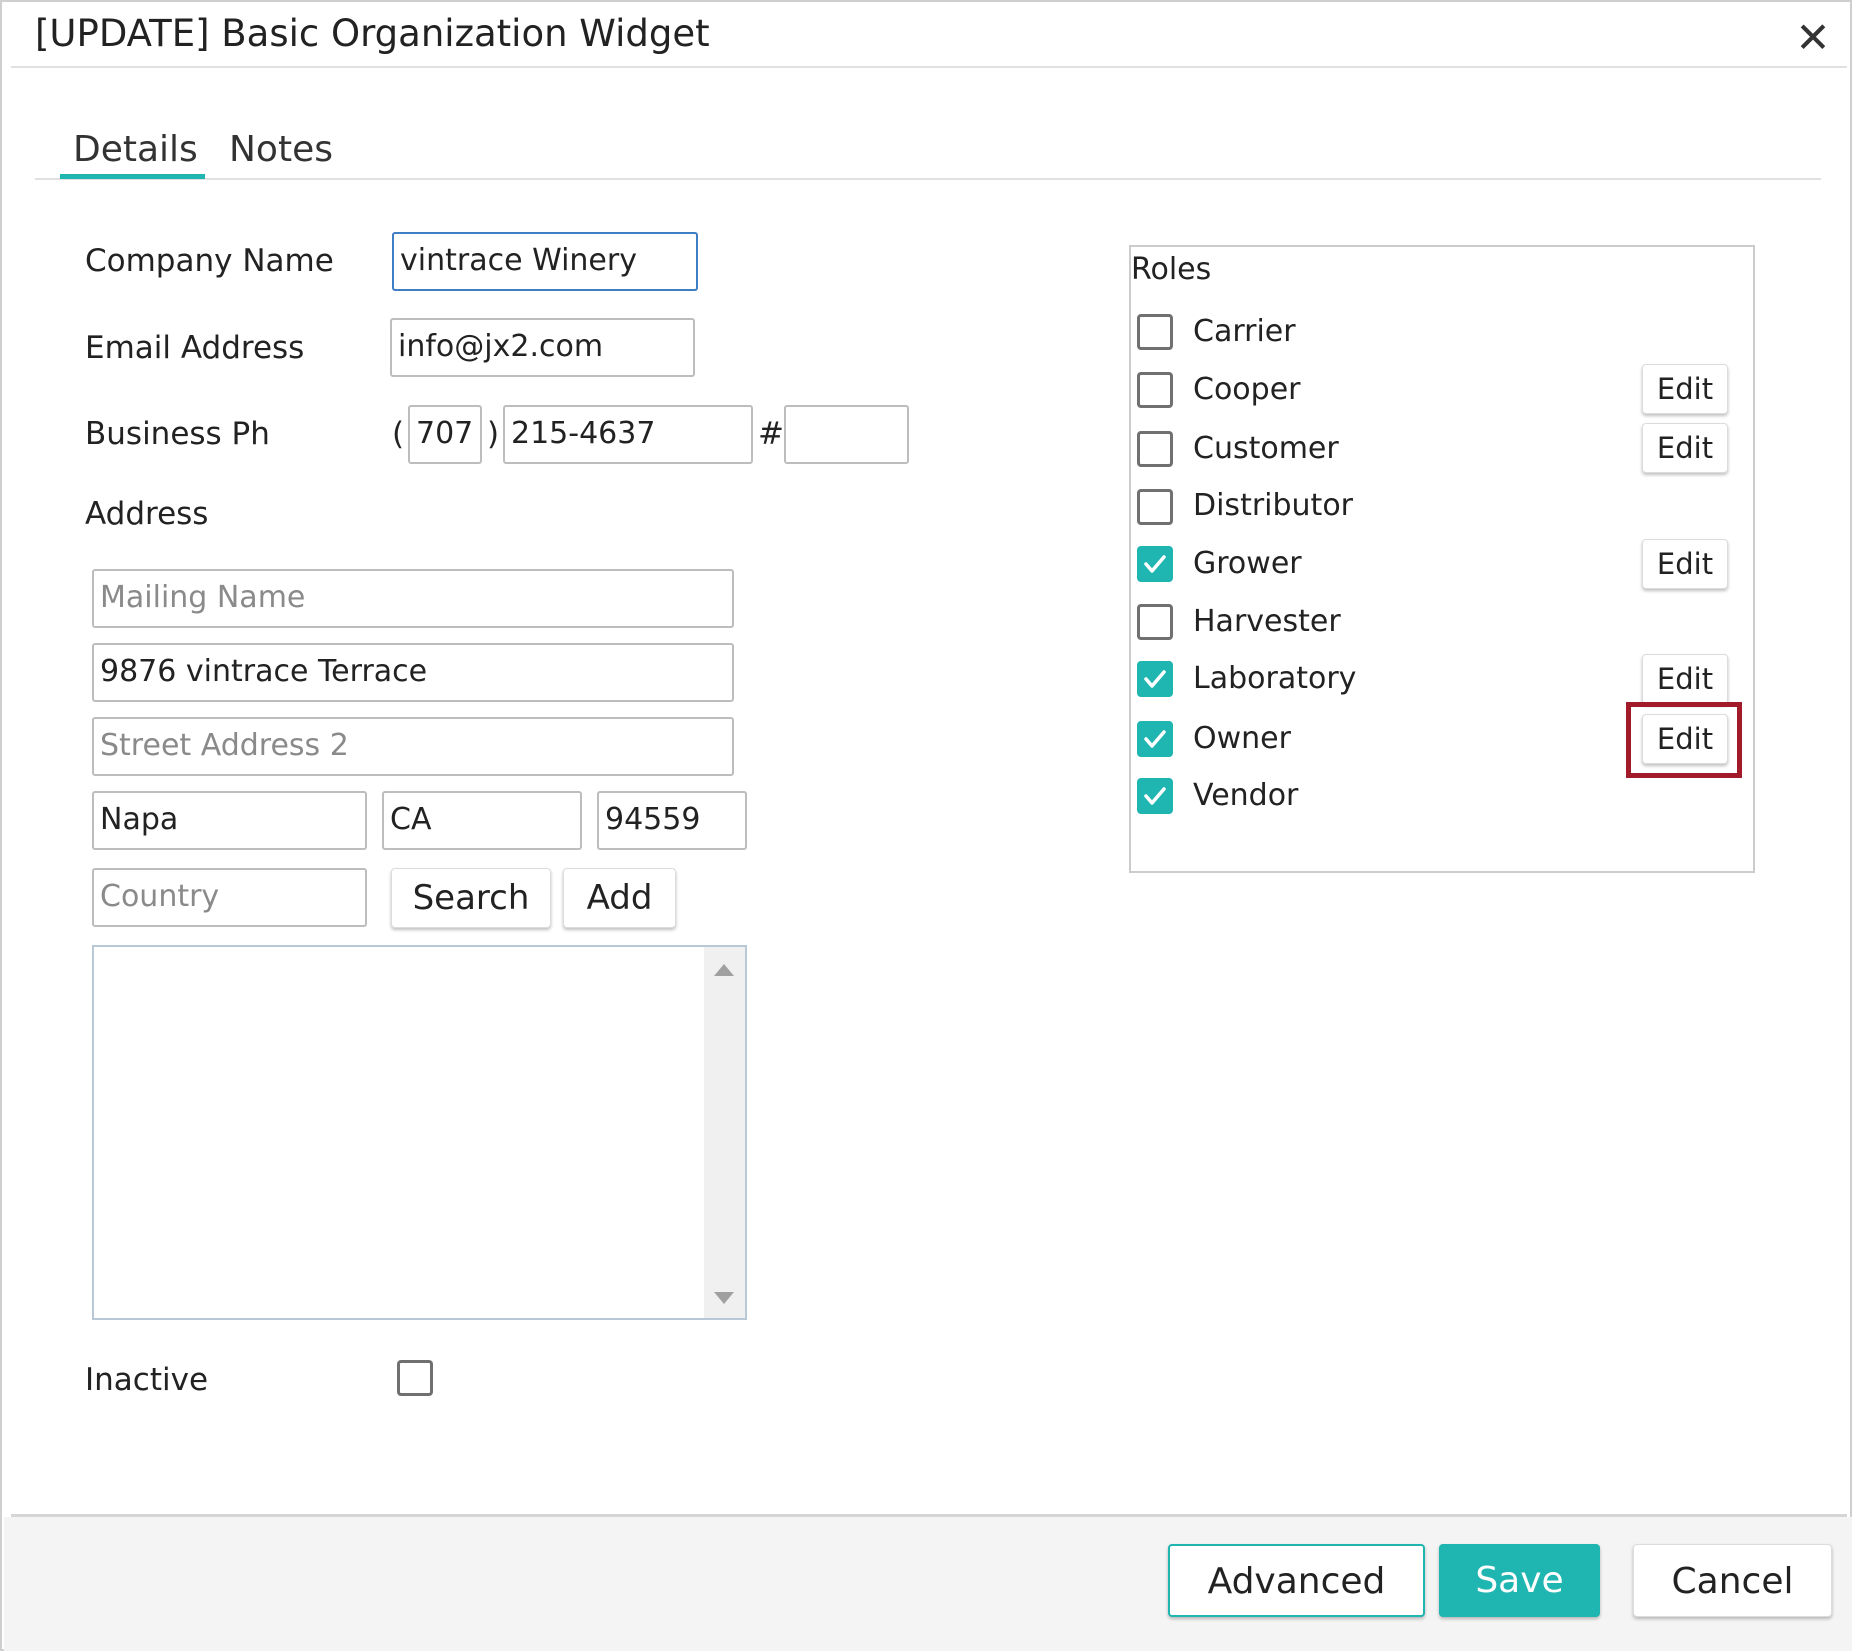  I want to click on role-owner-label: Owner, so click(1242, 738).